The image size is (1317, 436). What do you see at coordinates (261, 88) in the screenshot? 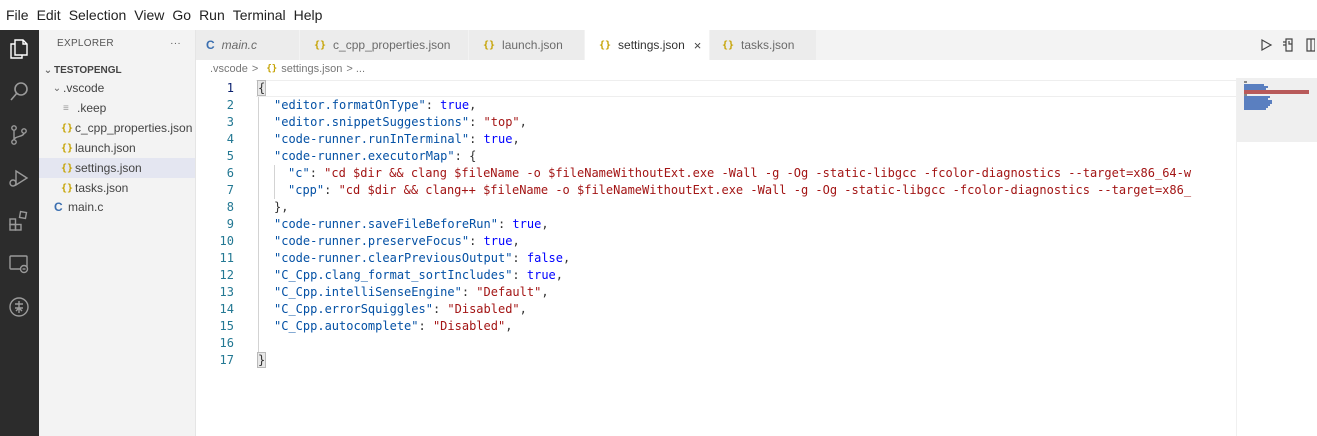
I see `open-brace: {` at bounding box center [261, 88].